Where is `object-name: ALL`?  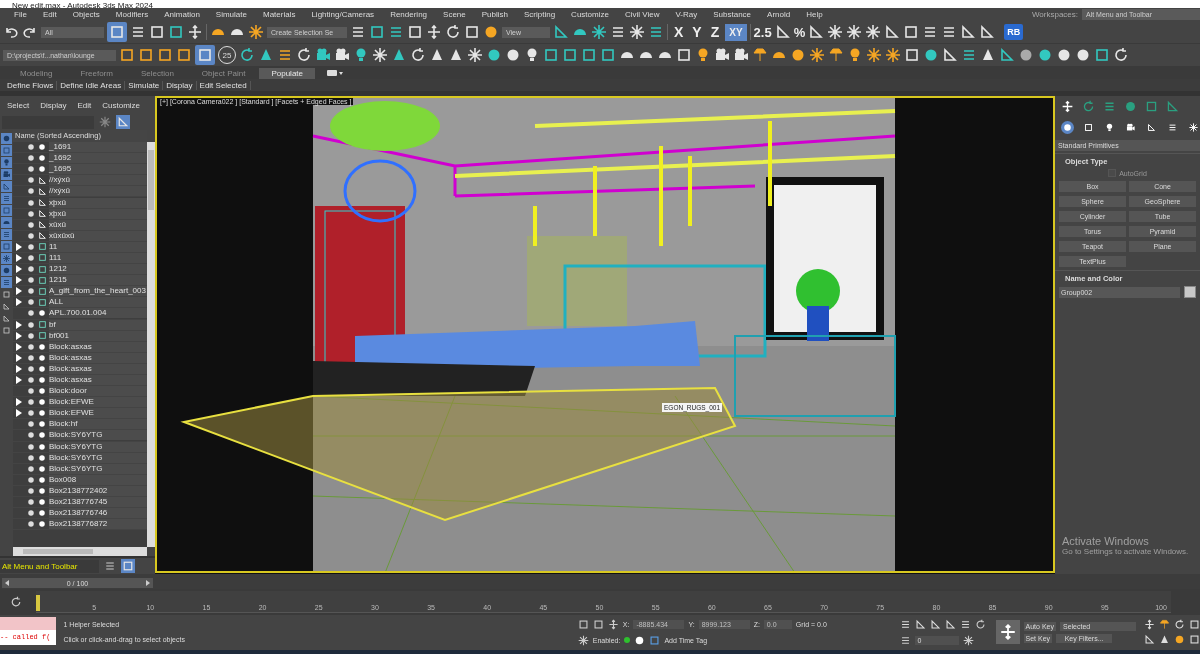 object-name: ALL is located at coordinates (98, 302).